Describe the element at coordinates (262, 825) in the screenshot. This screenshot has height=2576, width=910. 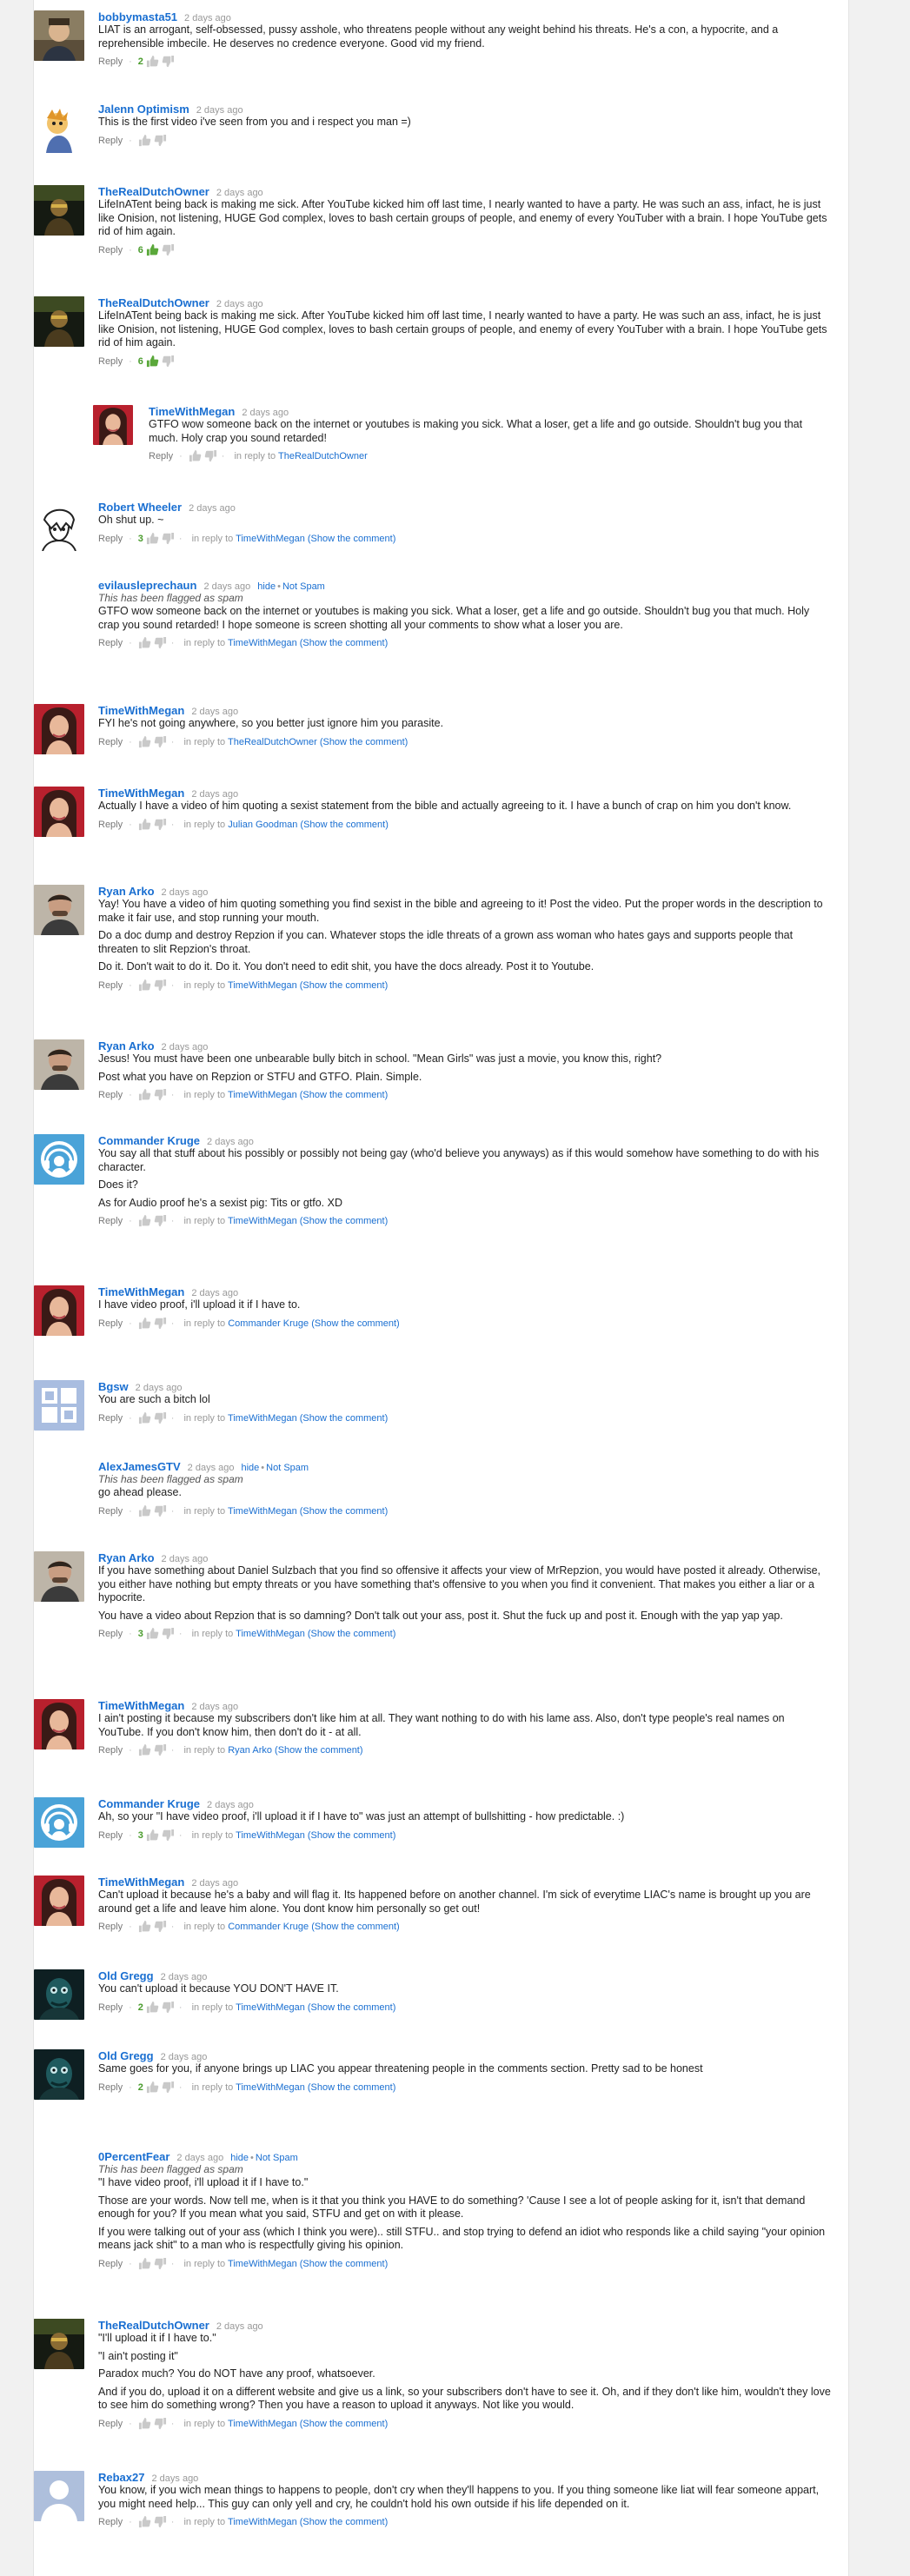
I see `reply-target-link: Julian Goodman` at that location.